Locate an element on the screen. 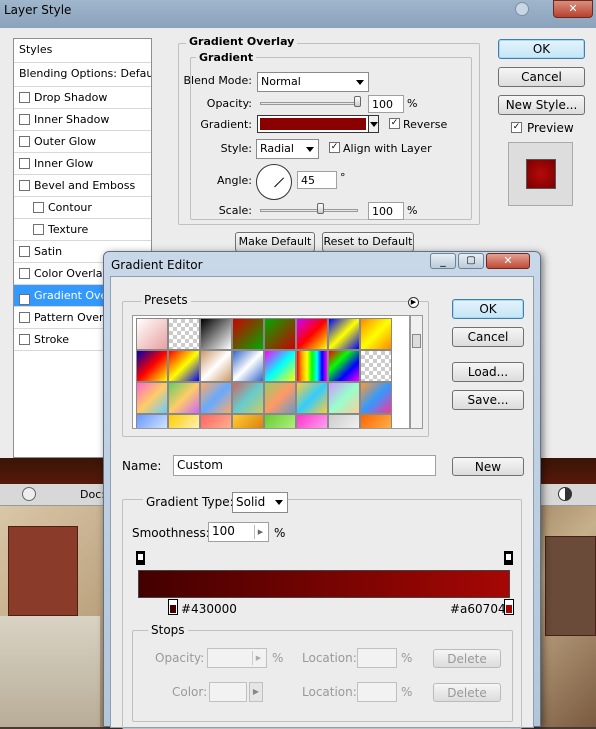 The width and height of the screenshot is (596, 729). opacity-slider-track is located at coordinates (310, 103).